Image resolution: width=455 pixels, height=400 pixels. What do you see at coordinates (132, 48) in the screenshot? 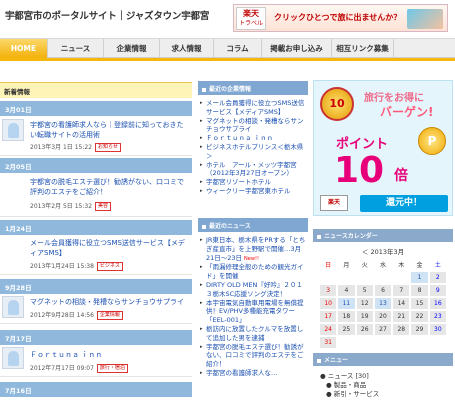
I see `nav-company-info: 企業情報` at bounding box center [132, 48].